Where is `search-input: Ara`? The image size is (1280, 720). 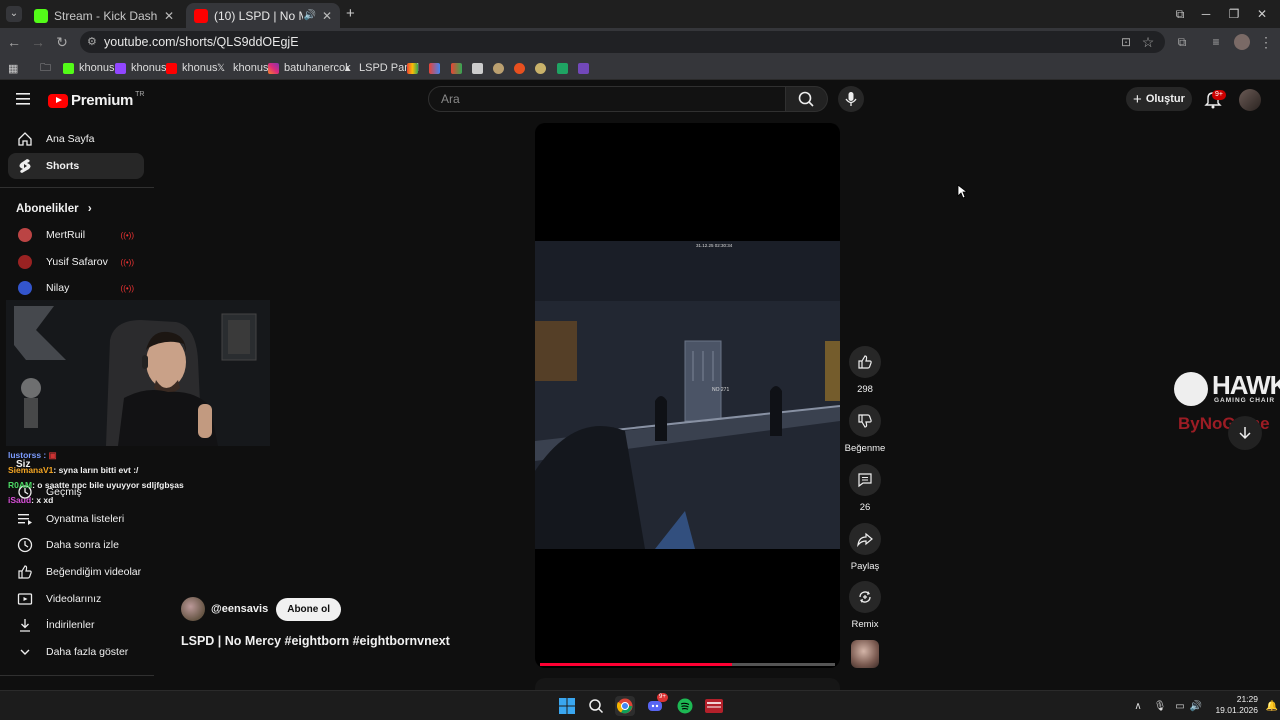
search-input: Ara is located at coordinates (607, 99).